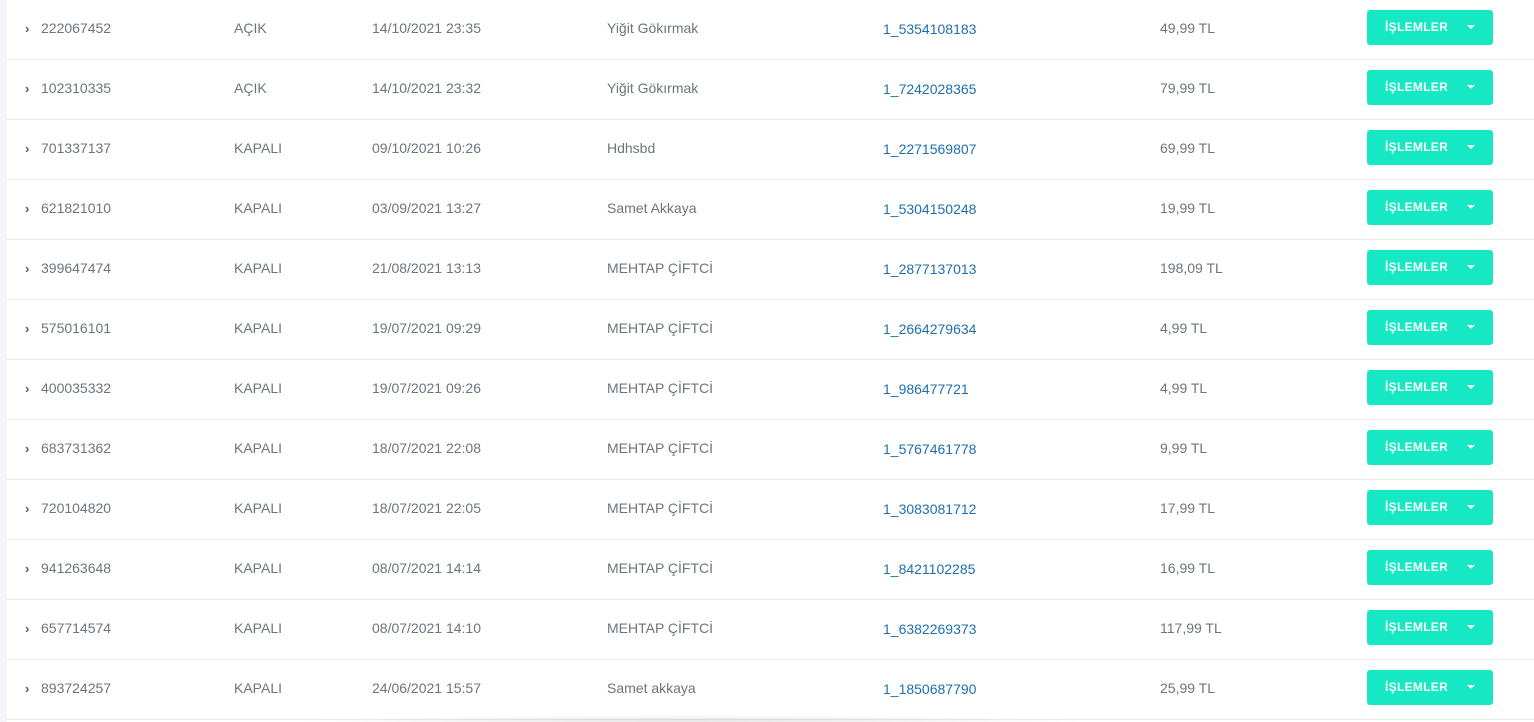 The width and height of the screenshot is (1534, 722). I want to click on reference-link: 1_986477721, so click(926, 389).